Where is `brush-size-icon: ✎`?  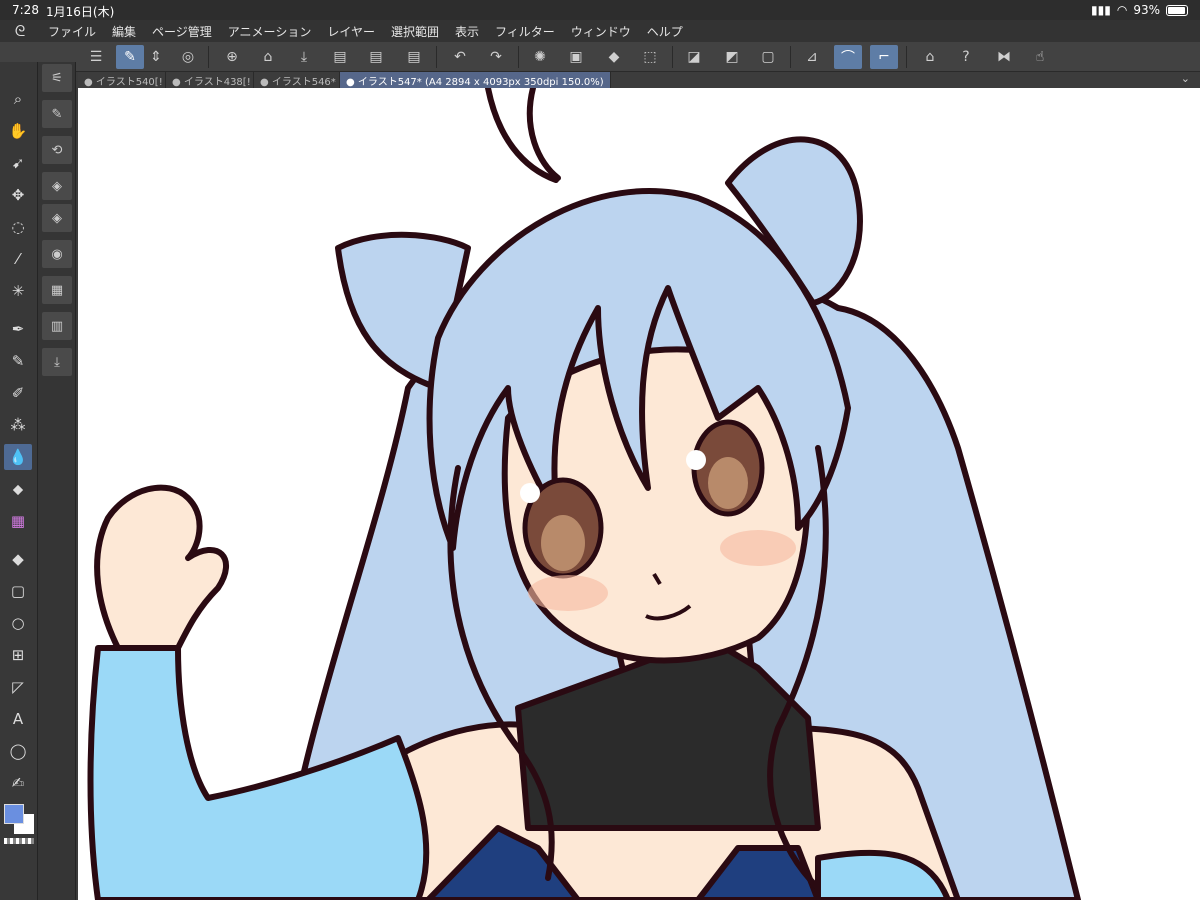
brush-size-icon: ✎ is located at coordinates (57, 114).